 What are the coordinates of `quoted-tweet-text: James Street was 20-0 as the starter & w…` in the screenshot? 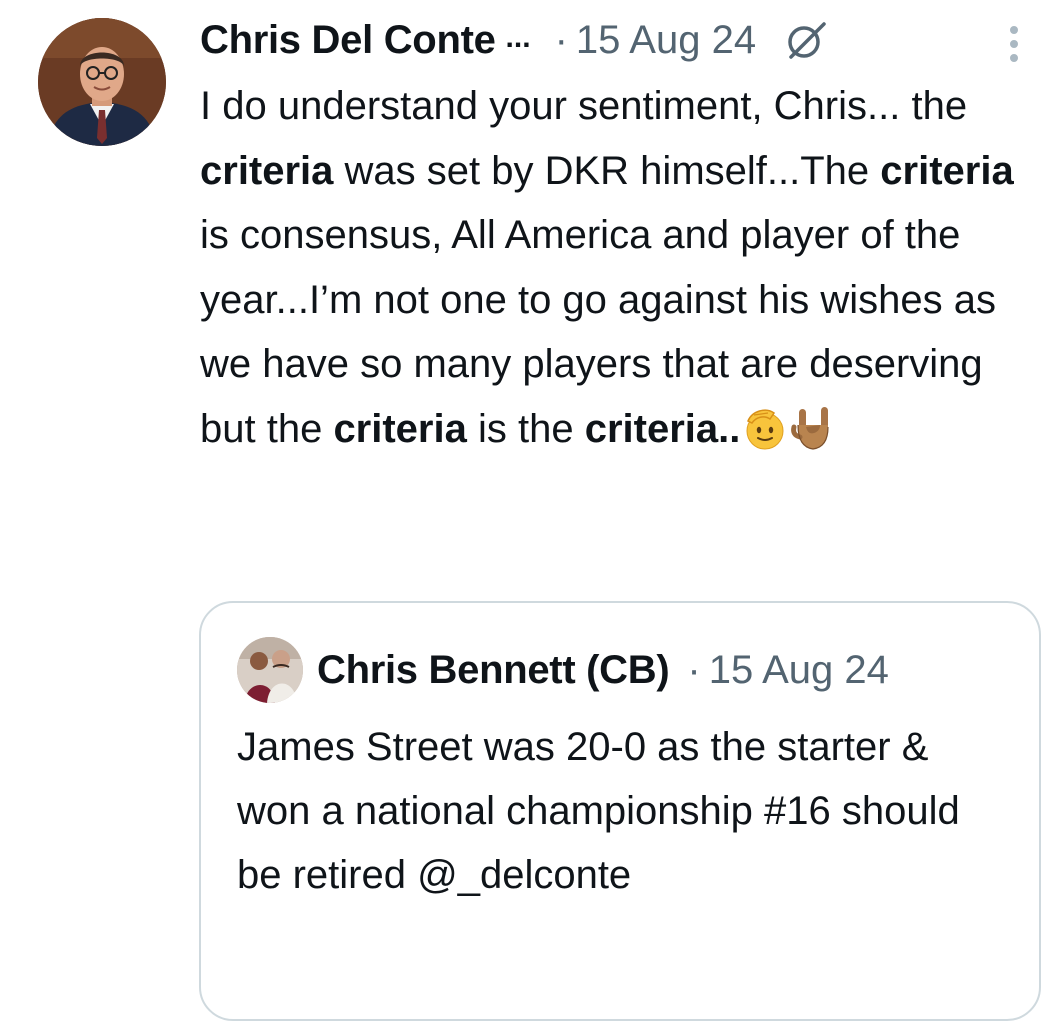 It's located at (598, 811).